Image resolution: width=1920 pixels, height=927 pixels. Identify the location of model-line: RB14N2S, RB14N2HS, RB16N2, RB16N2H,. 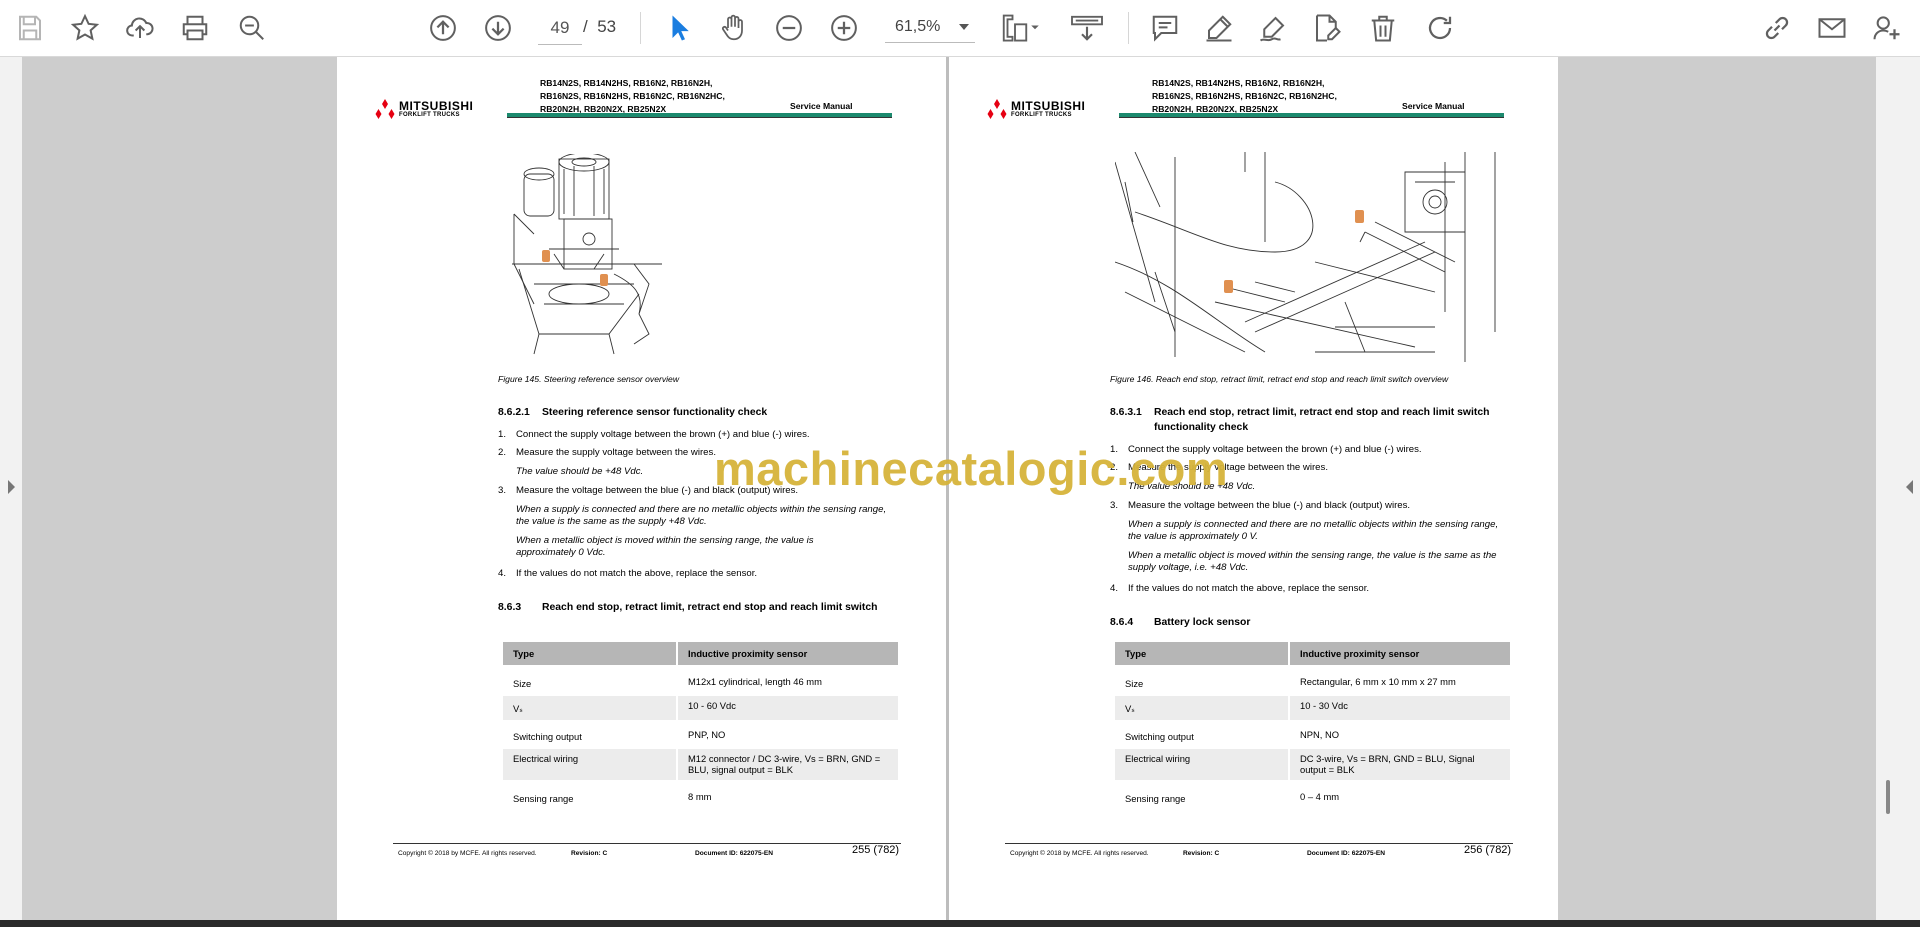
(626, 83).